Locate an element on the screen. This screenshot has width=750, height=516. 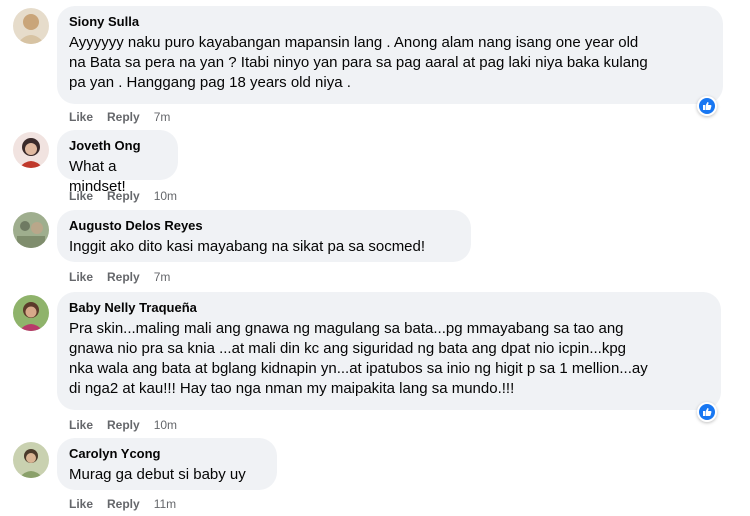
comment-actions: Like Reply 11m is located at coordinates (122, 504).